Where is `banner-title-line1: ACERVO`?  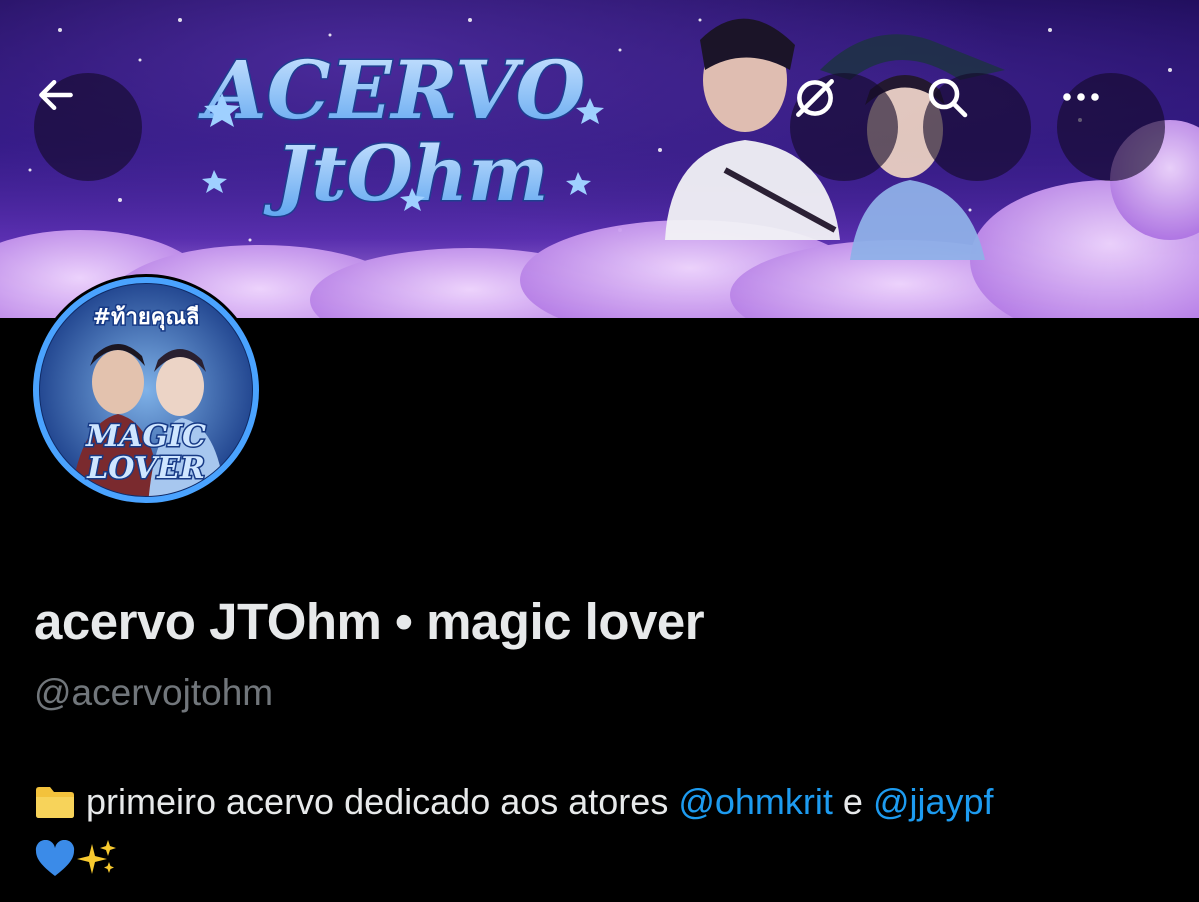 banner-title-line1: ACERVO is located at coordinates (392, 90).